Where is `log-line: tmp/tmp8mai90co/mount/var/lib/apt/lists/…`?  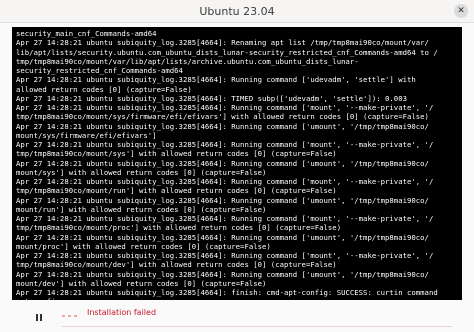 log-line: tmp/tmp8mai90co/mount/var/lib/apt/lists/… is located at coordinates (187, 61).